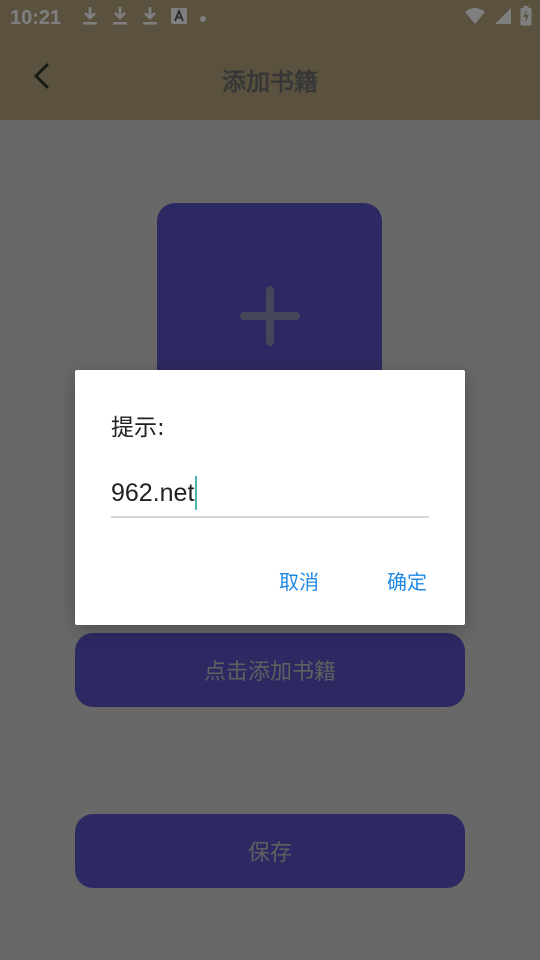  What do you see at coordinates (138, 428) in the screenshot?
I see `dialog-title: 提示:` at bounding box center [138, 428].